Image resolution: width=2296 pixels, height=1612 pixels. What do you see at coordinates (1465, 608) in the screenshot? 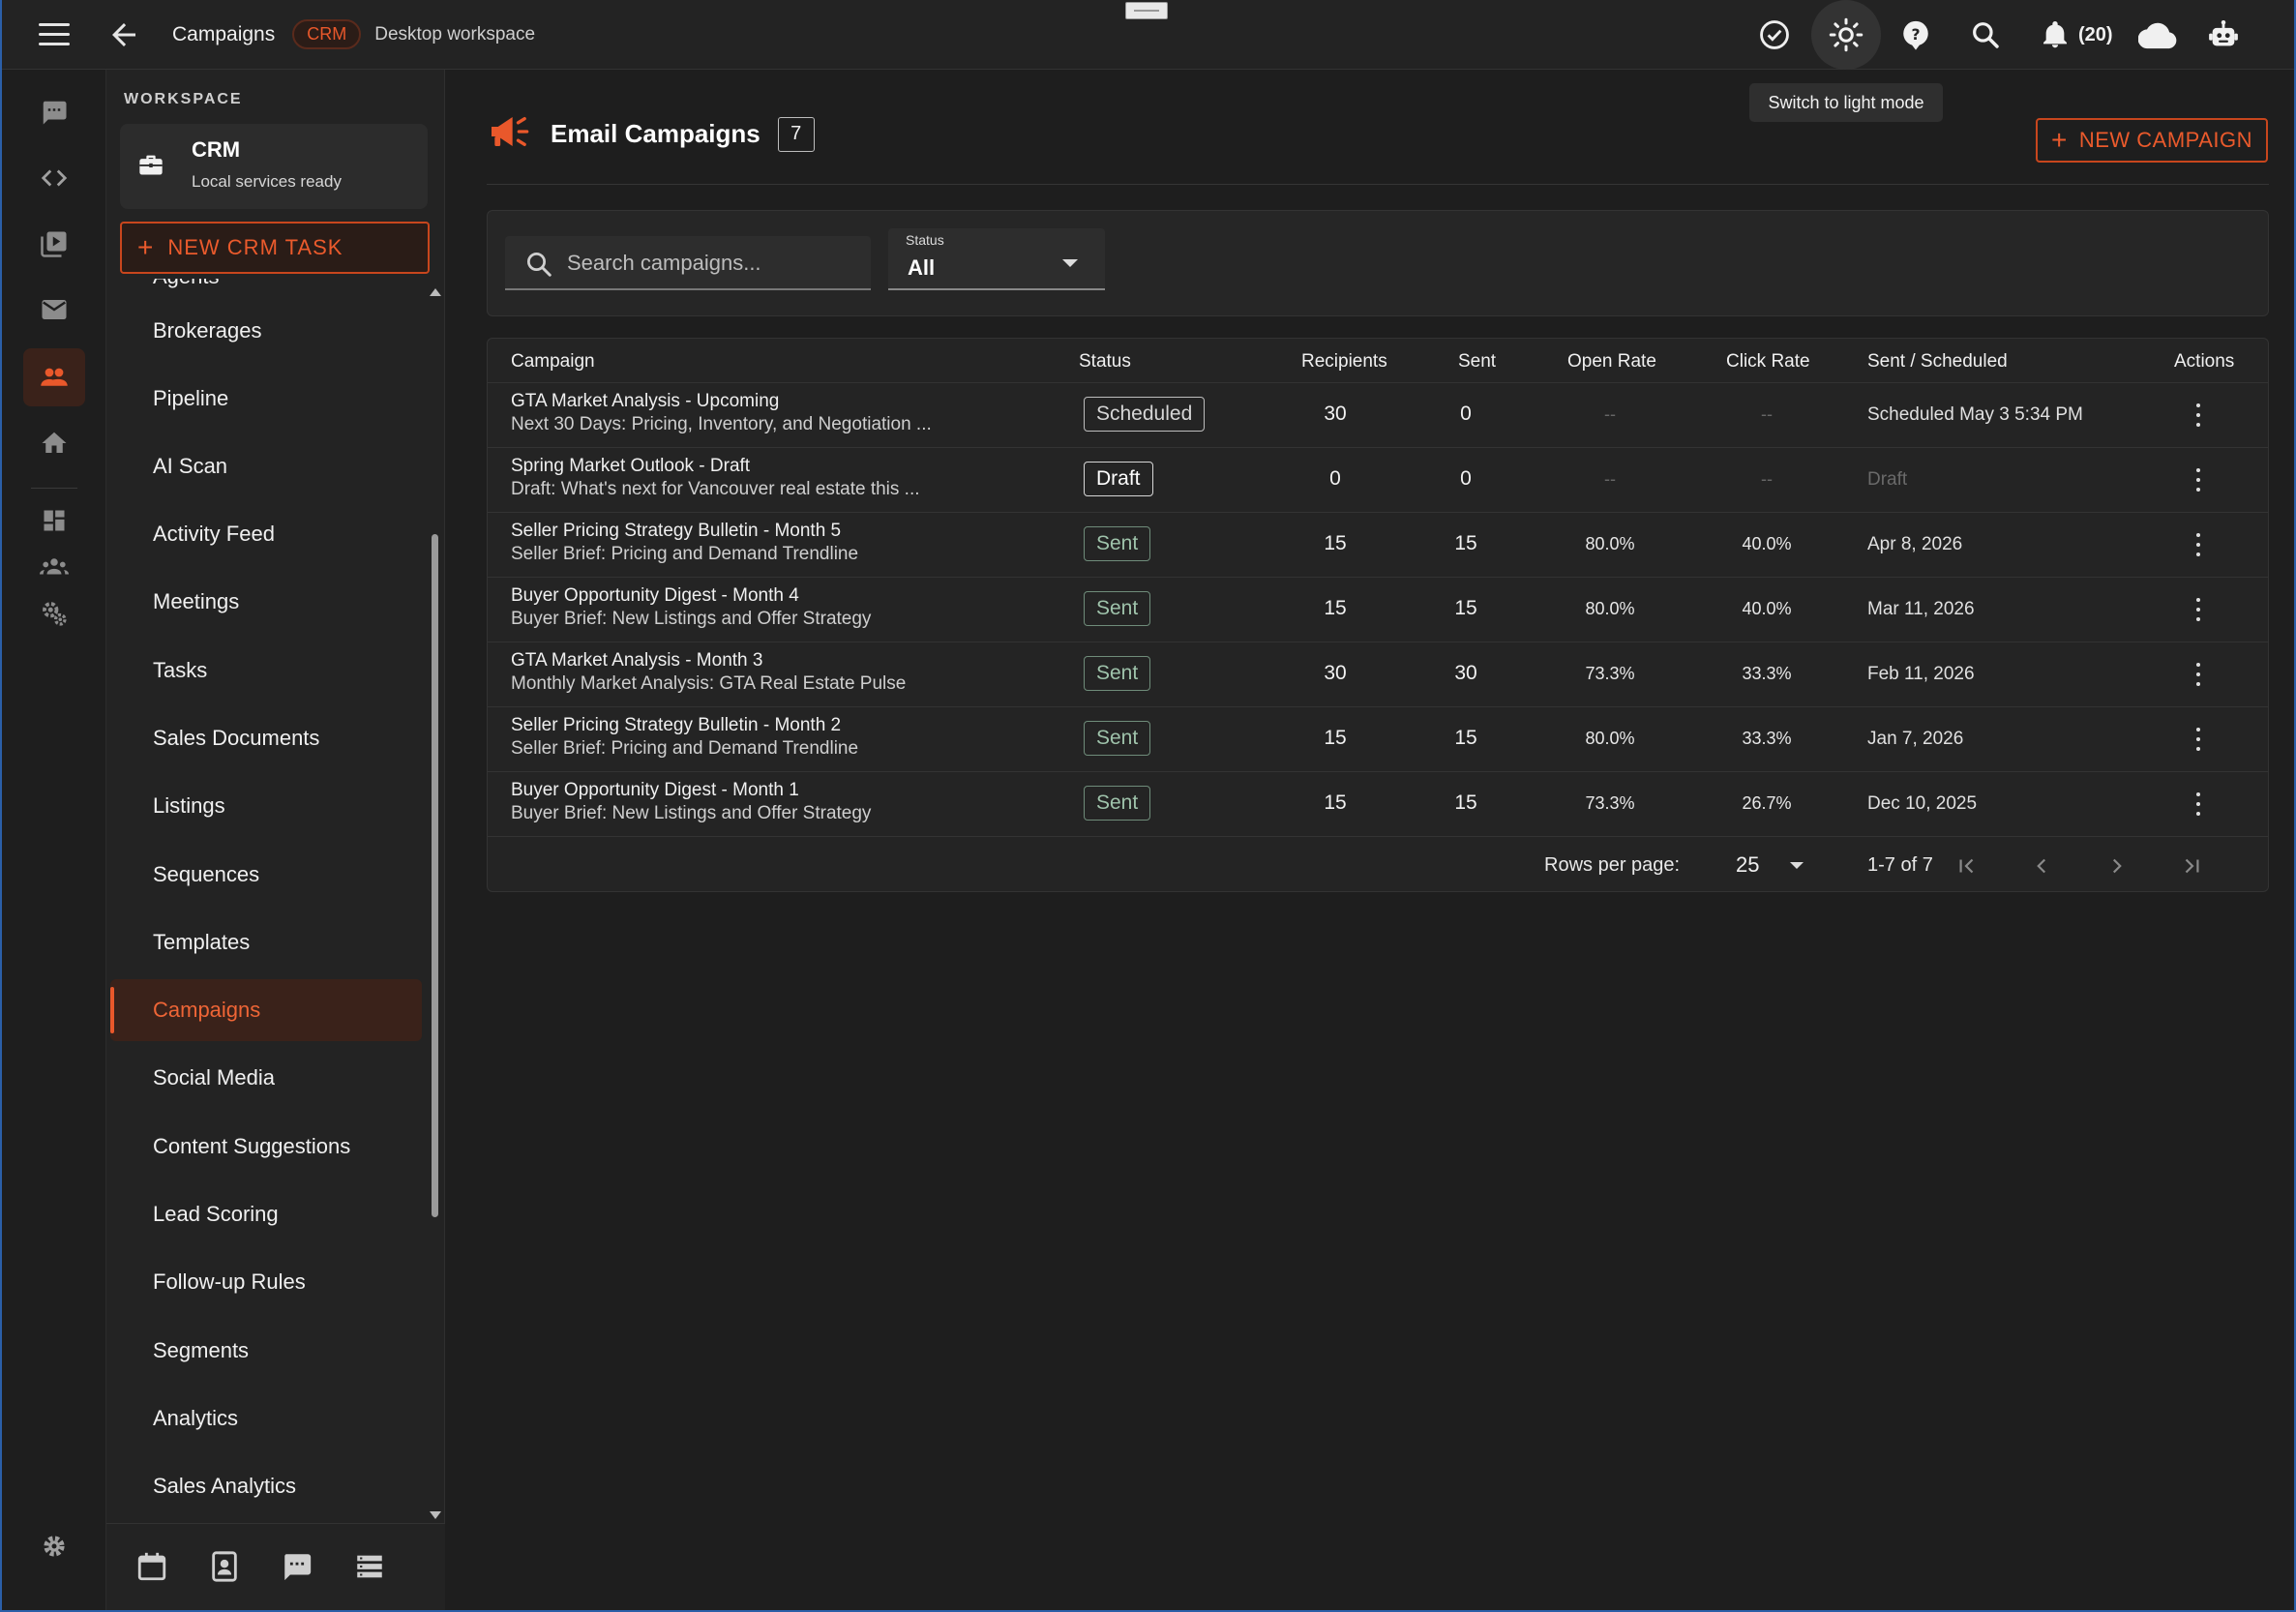
I see `sent-value: 15` at bounding box center [1465, 608].